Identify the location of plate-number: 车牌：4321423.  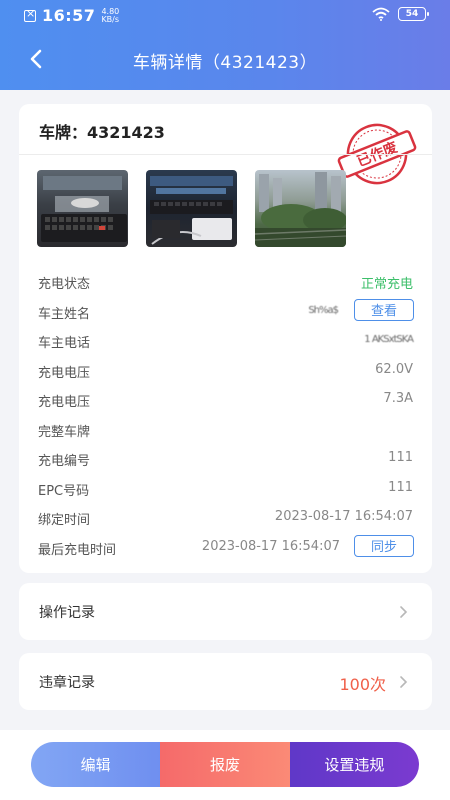
(102, 132).